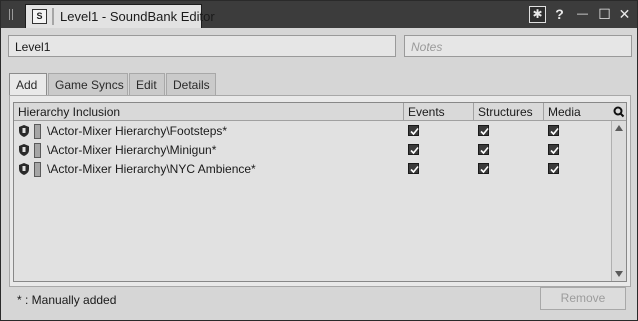 Image resolution: width=638 pixels, height=321 pixels. I want to click on notes-field: Notes, so click(518, 46).